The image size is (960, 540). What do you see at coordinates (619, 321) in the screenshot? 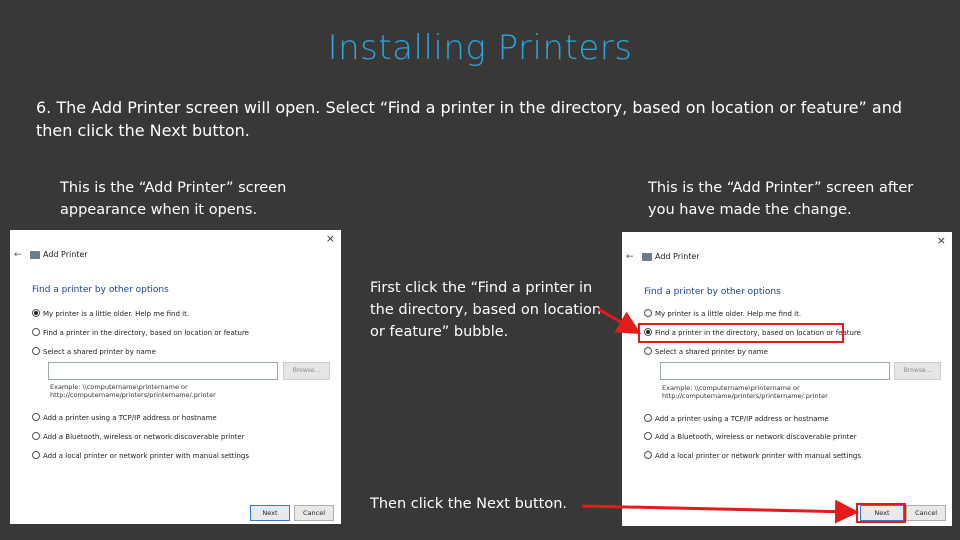
I see `arrow-to-find-option` at bounding box center [619, 321].